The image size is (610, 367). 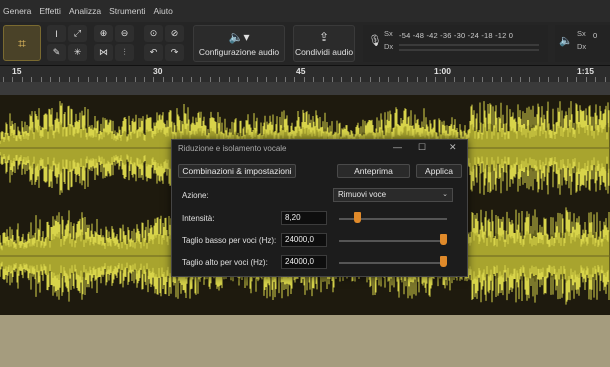 I want to click on preview-button: Anteprima, so click(x=373, y=171).